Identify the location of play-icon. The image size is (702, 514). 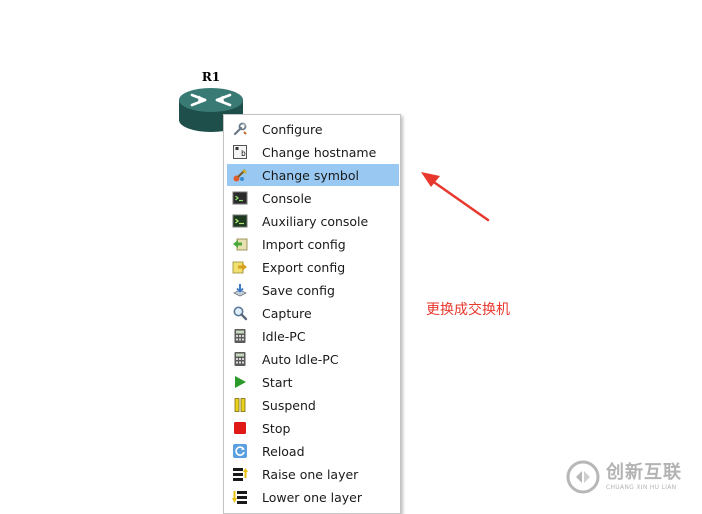
(240, 382).